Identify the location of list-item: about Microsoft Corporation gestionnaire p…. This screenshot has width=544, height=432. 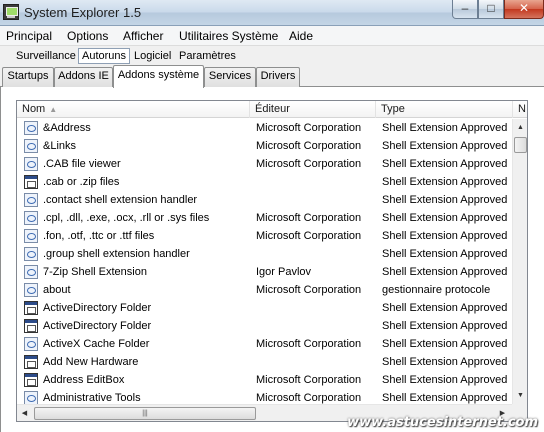
(264, 290).